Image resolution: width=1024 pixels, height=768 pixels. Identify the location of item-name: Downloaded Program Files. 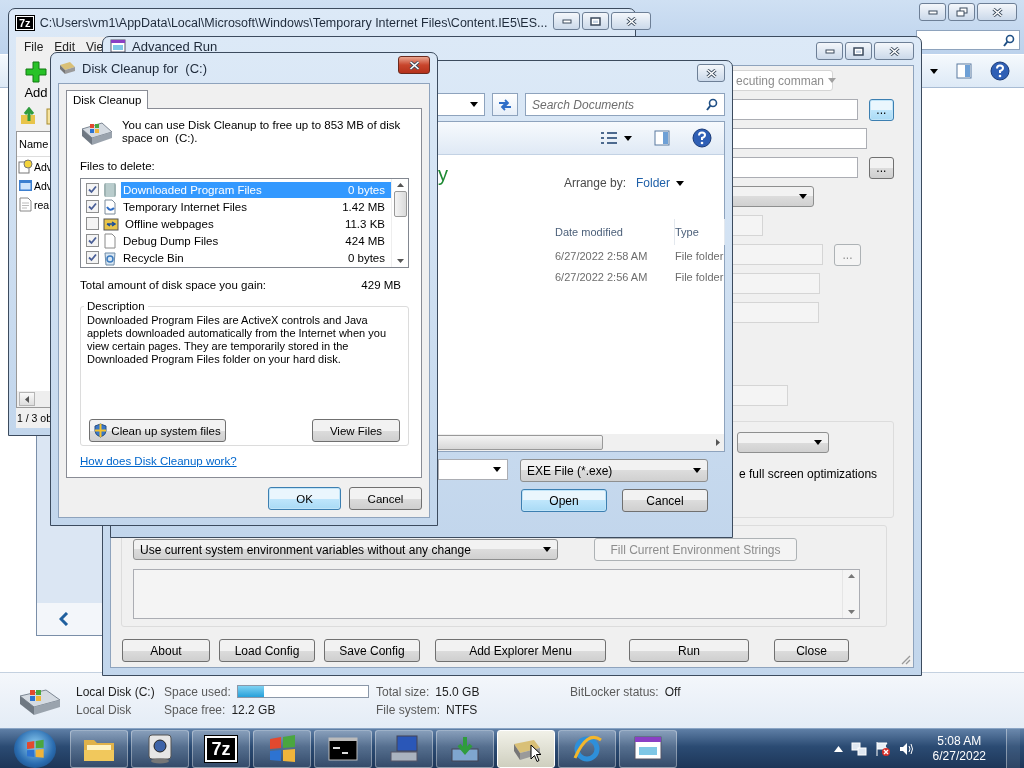
(192, 189).